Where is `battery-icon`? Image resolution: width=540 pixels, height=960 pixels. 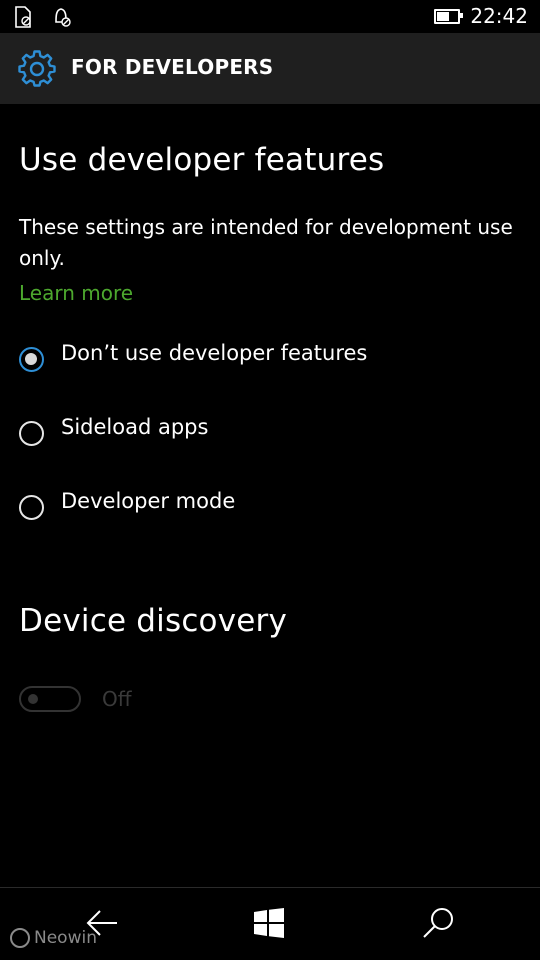
battery-icon is located at coordinates (449, 16).